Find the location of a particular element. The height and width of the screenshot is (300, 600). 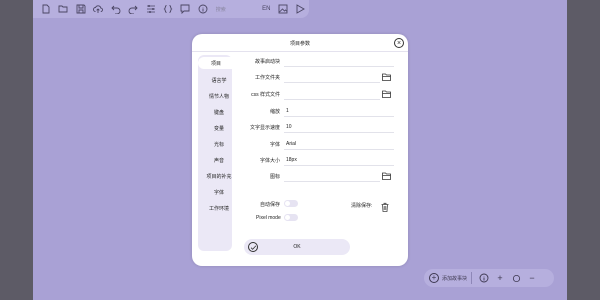

font-size-row: 字体大小 18px is located at coordinates (317, 160).